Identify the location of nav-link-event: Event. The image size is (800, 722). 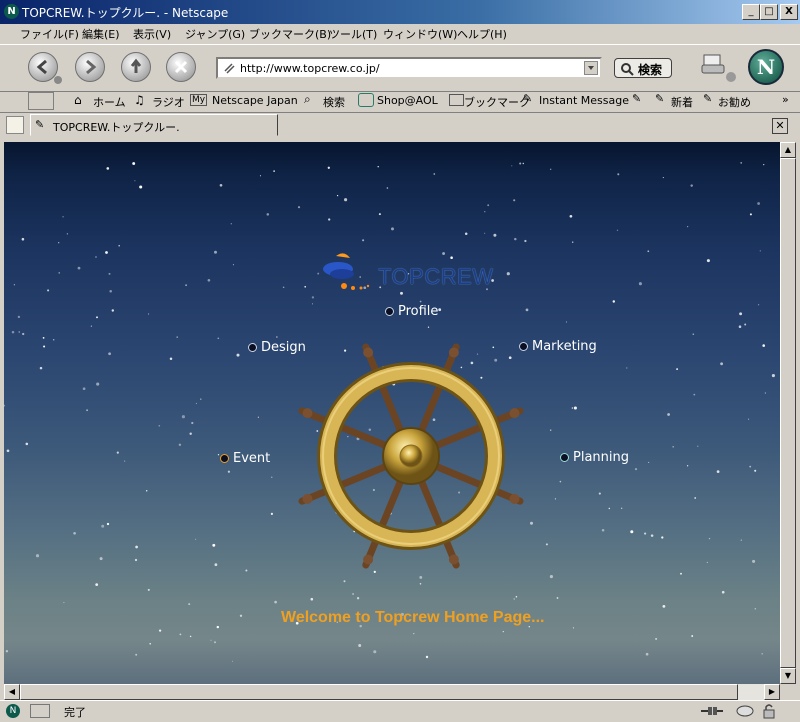
(245, 458).